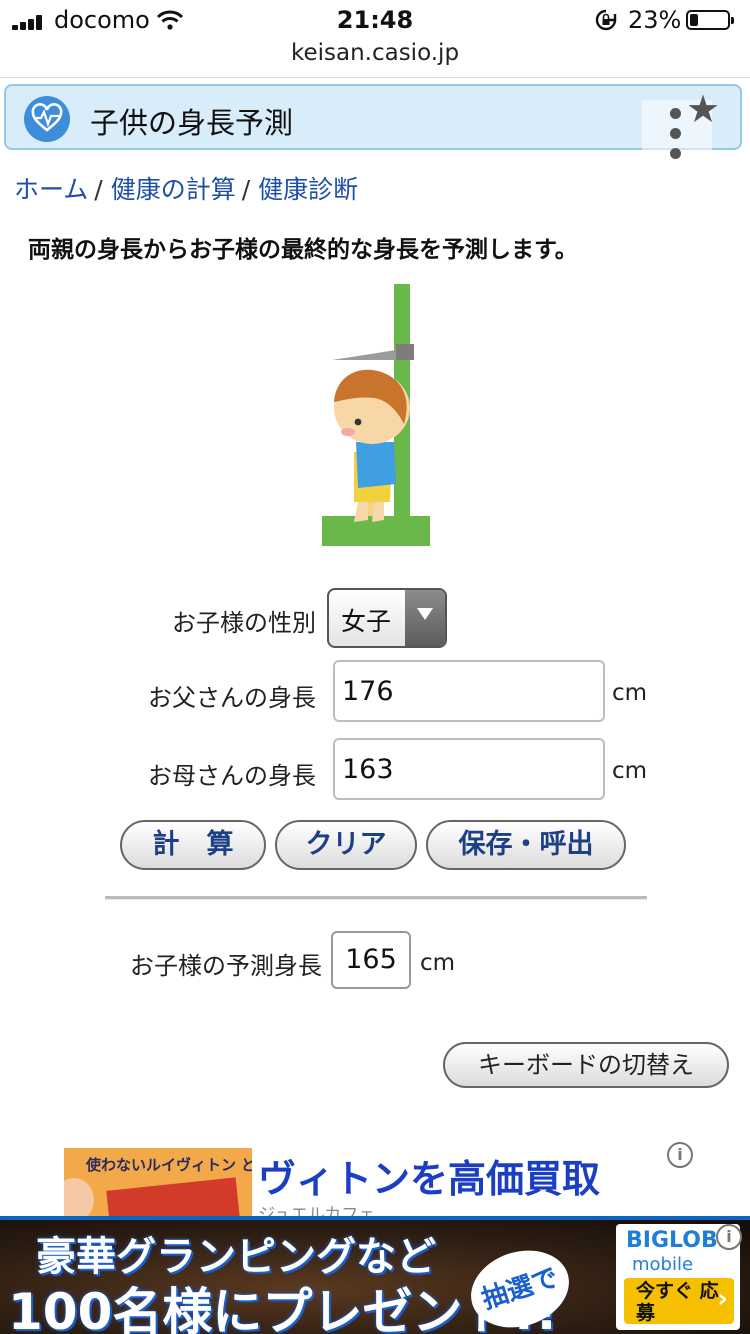 Image resolution: width=750 pixels, height=1334 pixels. What do you see at coordinates (232, 698) in the screenshot?
I see `father-height-label: お父さんの身長` at bounding box center [232, 698].